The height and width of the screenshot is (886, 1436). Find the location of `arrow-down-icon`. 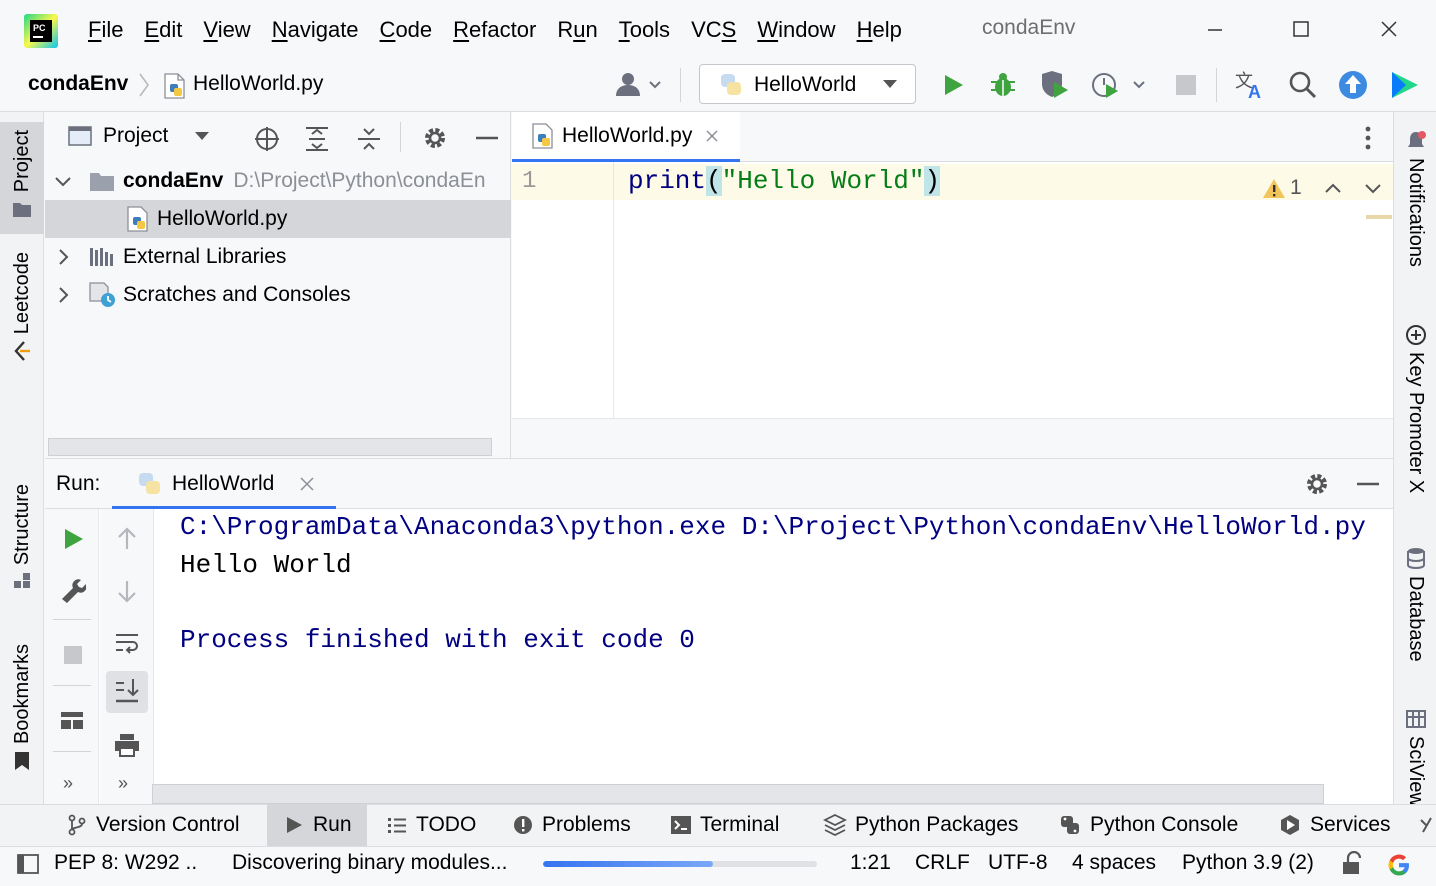

arrow-down-icon is located at coordinates (127, 591).